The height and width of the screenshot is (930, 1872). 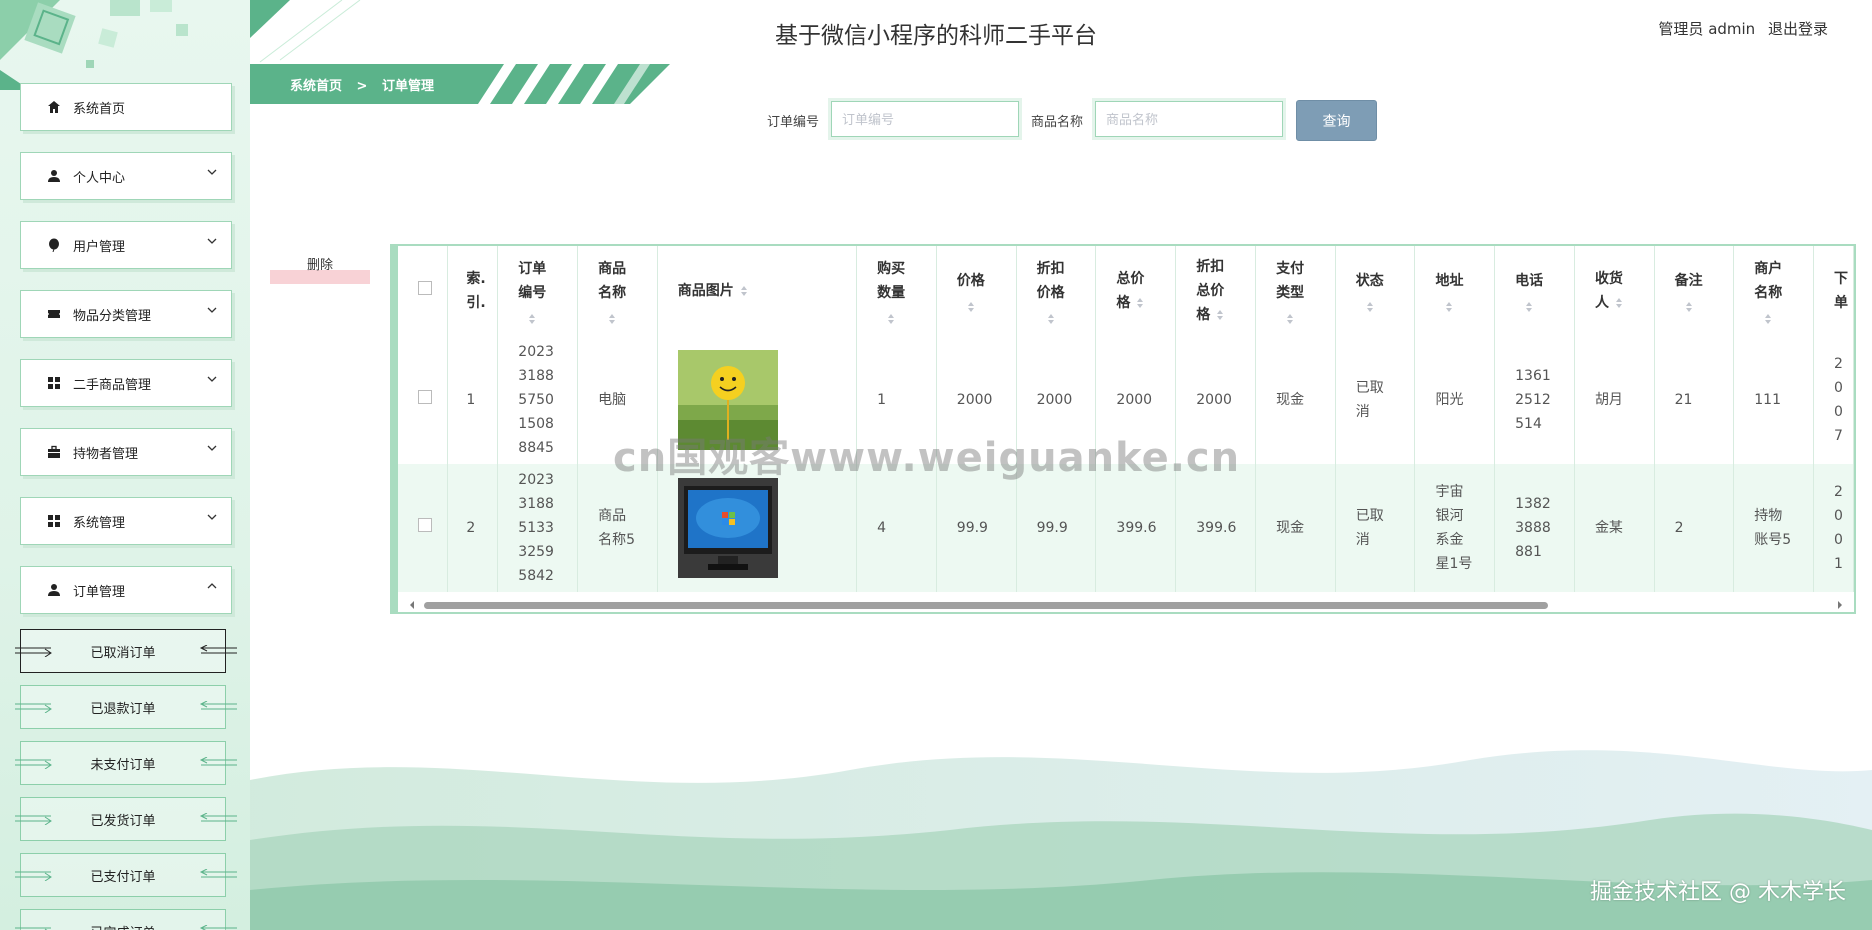 What do you see at coordinates (123, 653) in the screenshot?
I see `sidebar-subitem-label: 已取消订单` at bounding box center [123, 653].